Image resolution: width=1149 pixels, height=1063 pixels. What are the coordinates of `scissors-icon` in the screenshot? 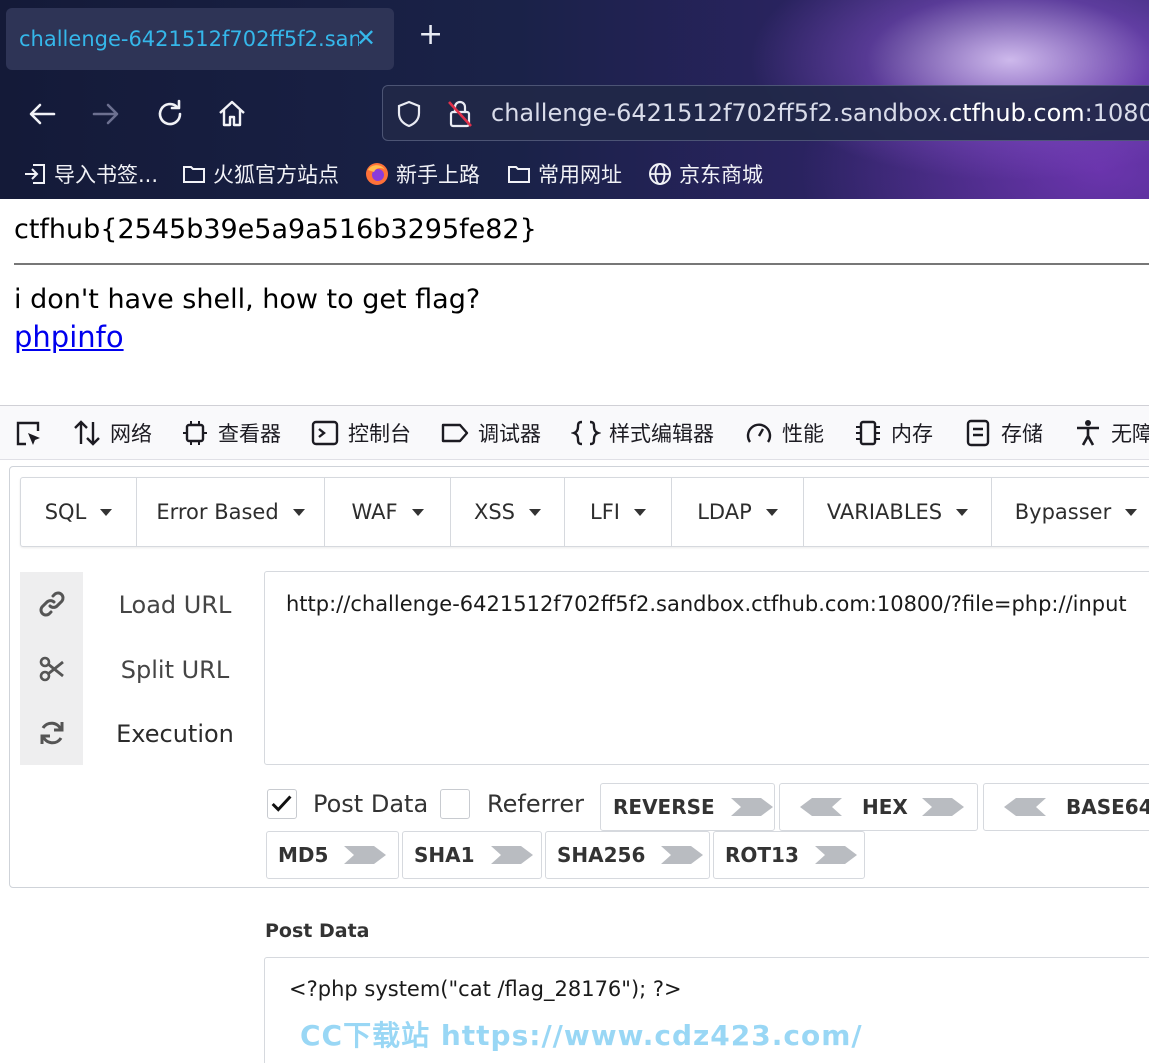 It's located at (52, 669).